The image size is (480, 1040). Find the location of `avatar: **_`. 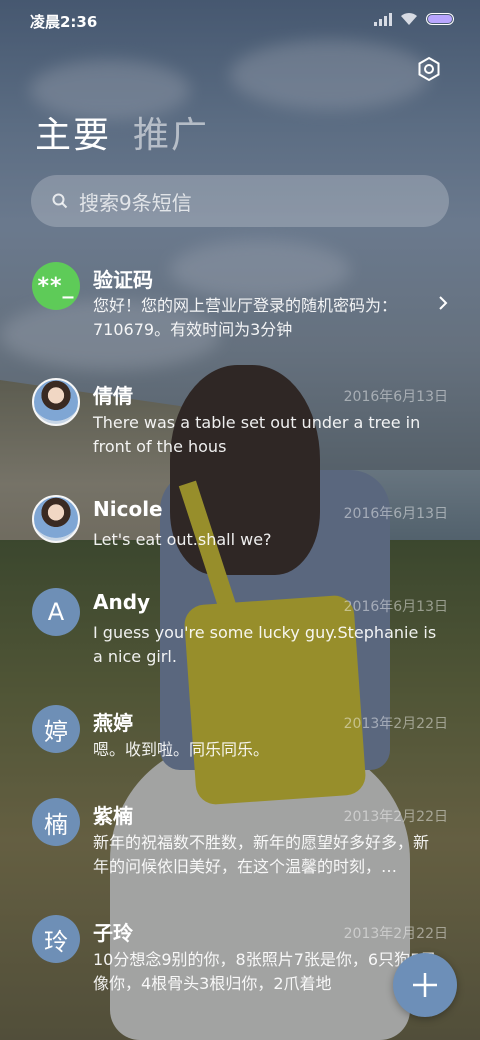

avatar: **_ is located at coordinates (56, 286).